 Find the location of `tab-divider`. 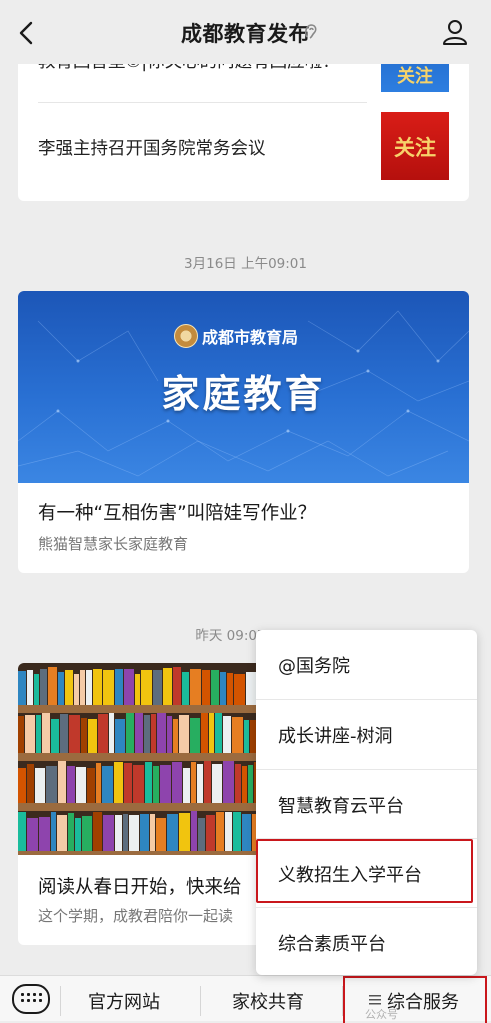

tab-divider is located at coordinates (200, 1001).